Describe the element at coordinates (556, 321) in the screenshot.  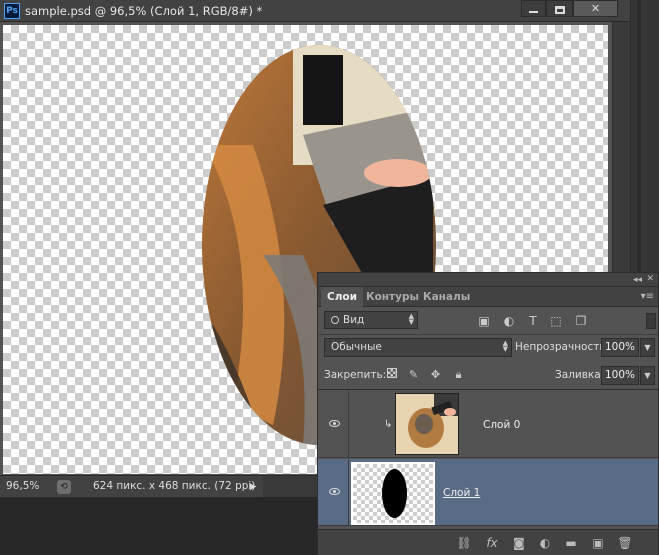
I see `filter-shape-icon: ⬚` at that location.